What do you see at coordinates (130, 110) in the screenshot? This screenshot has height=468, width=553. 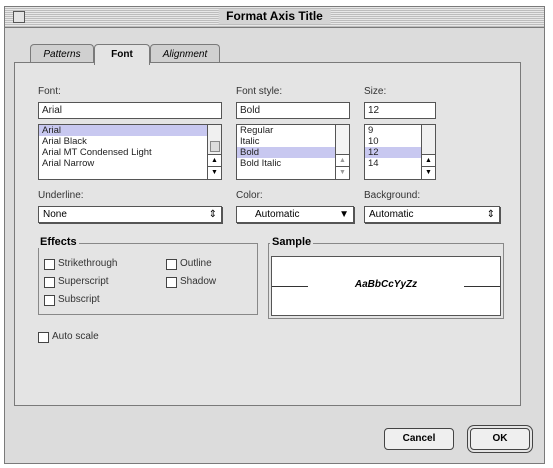 I see `font-input: Arial` at bounding box center [130, 110].